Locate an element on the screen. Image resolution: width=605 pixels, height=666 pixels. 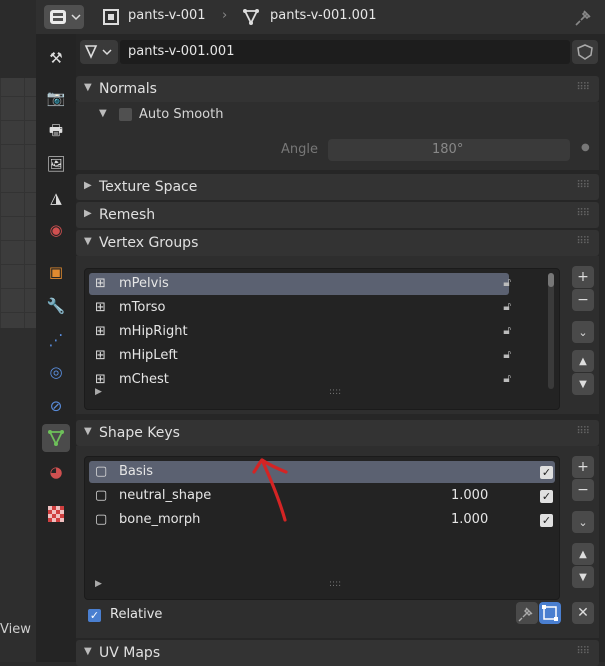
datablock-name: pants-v-001.001 is located at coordinates (181, 51).